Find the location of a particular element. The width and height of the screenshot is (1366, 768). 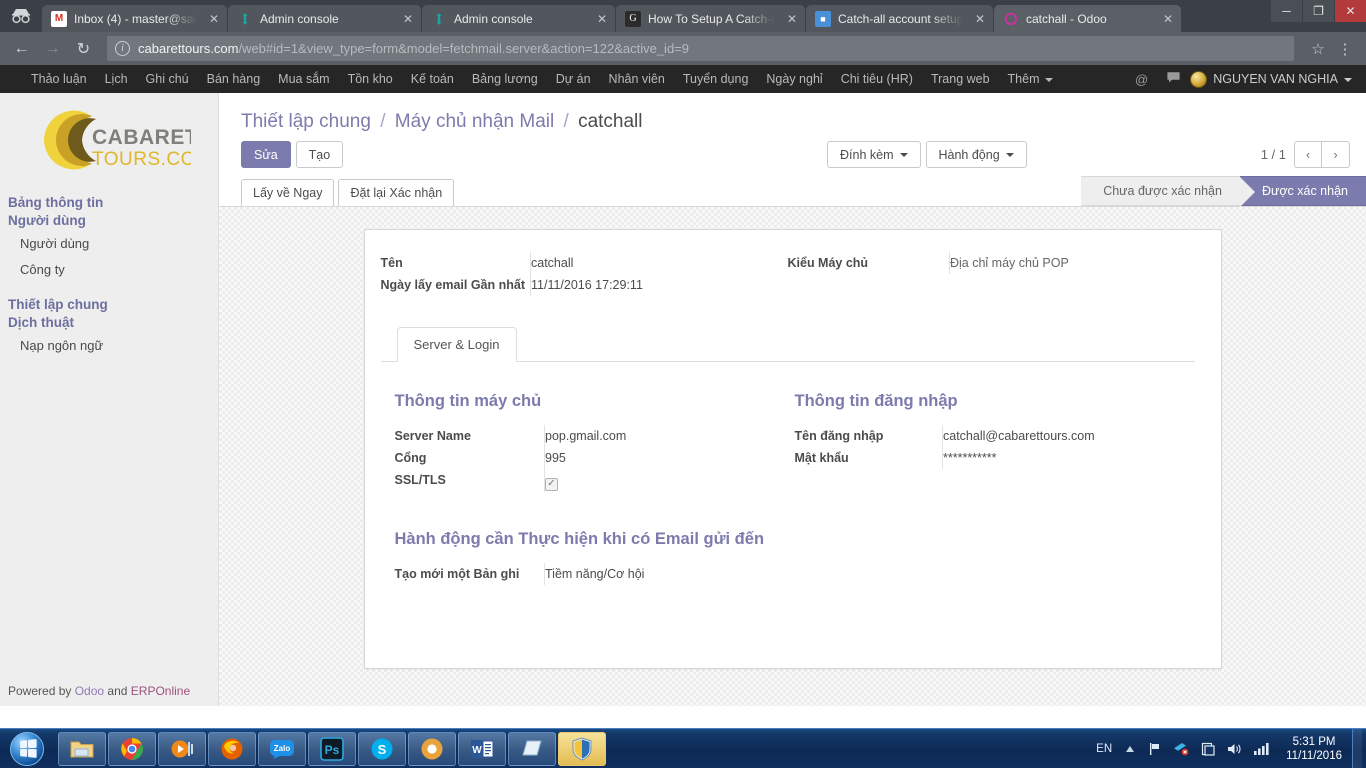

taskbar-chrome-icon is located at coordinates (132, 748).